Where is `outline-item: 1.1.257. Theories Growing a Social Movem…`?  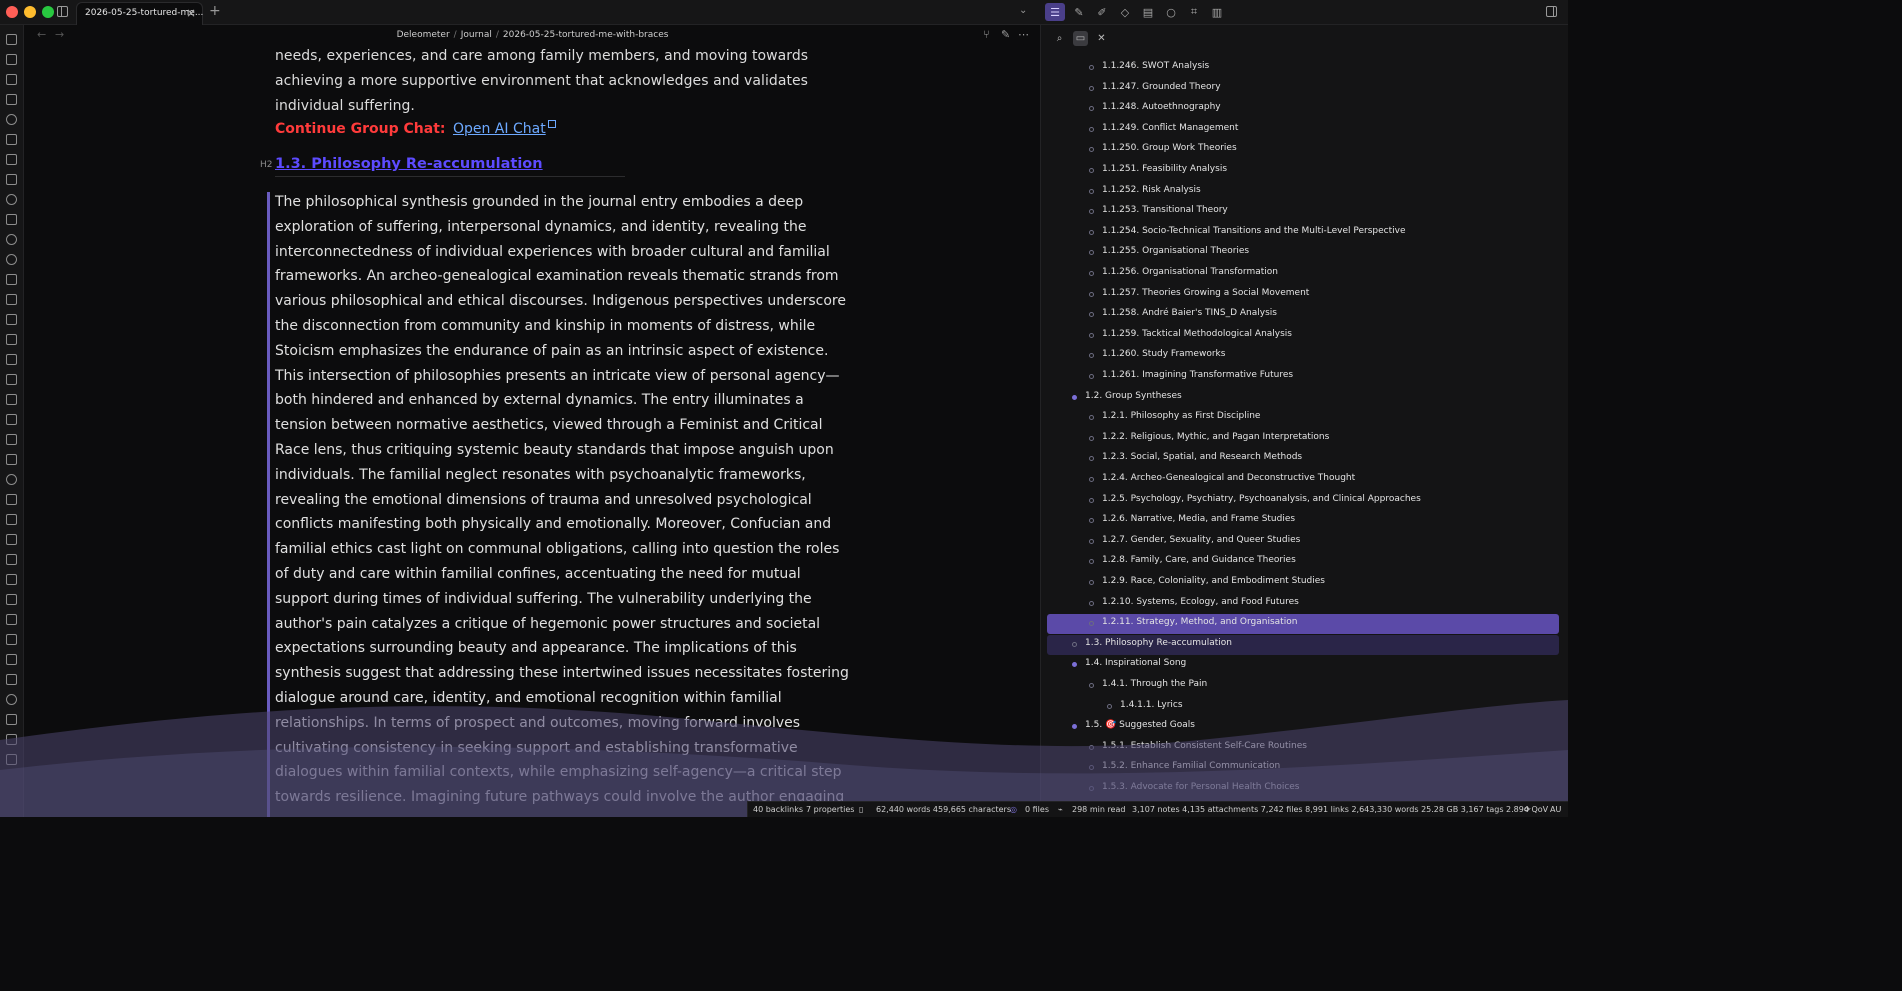 outline-item: 1.1.257. Theories Growing a Social Movem… is located at coordinates (1205, 293).